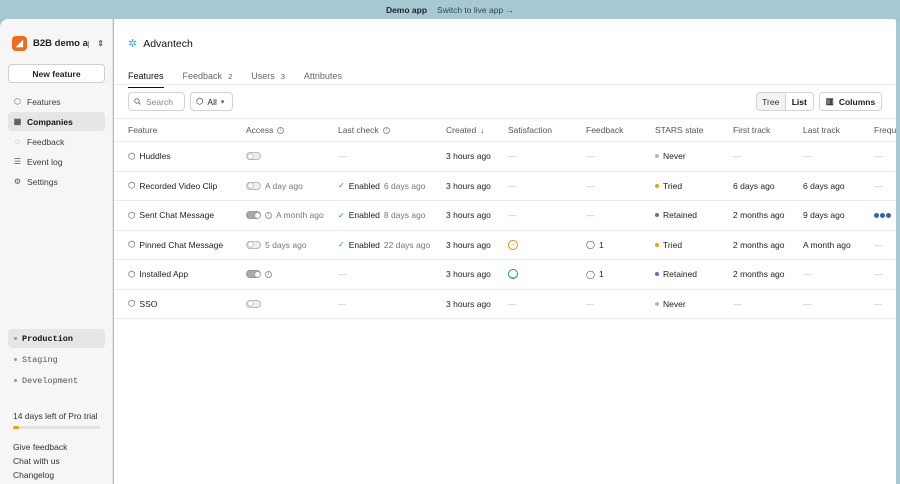 The height and width of the screenshot is (484, 900). Describe the element at coordinates (821, 130) in the screenshot. I see `column-header-last-track: Last track` at that location.